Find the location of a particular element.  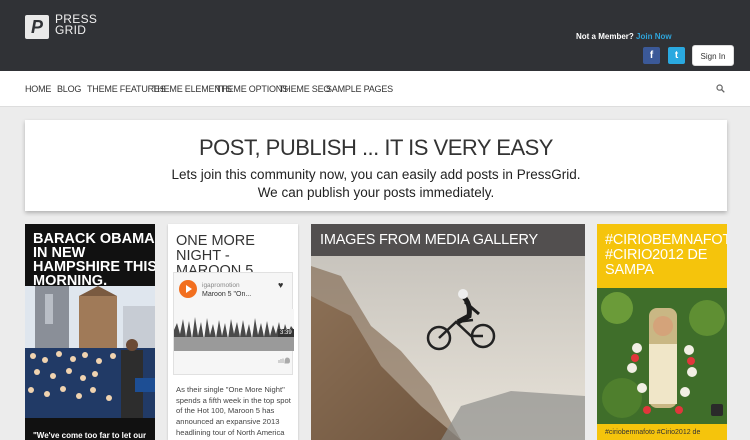

soundcloud-player: igapromotion Maroon 5 "On... ♥ 3:39 is located at coordinates (233, 323).